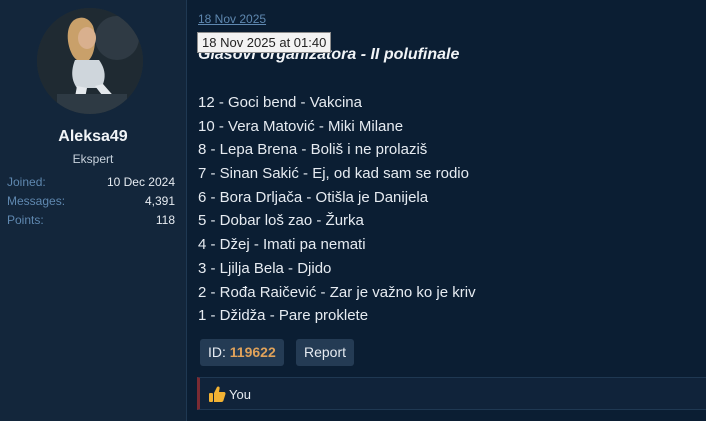 The image size is (706, 426). Describe the element at coordinates (265, 268) in the screenshot. I see `list-item: 3 - Ljilja Bela - Djido` at that location.